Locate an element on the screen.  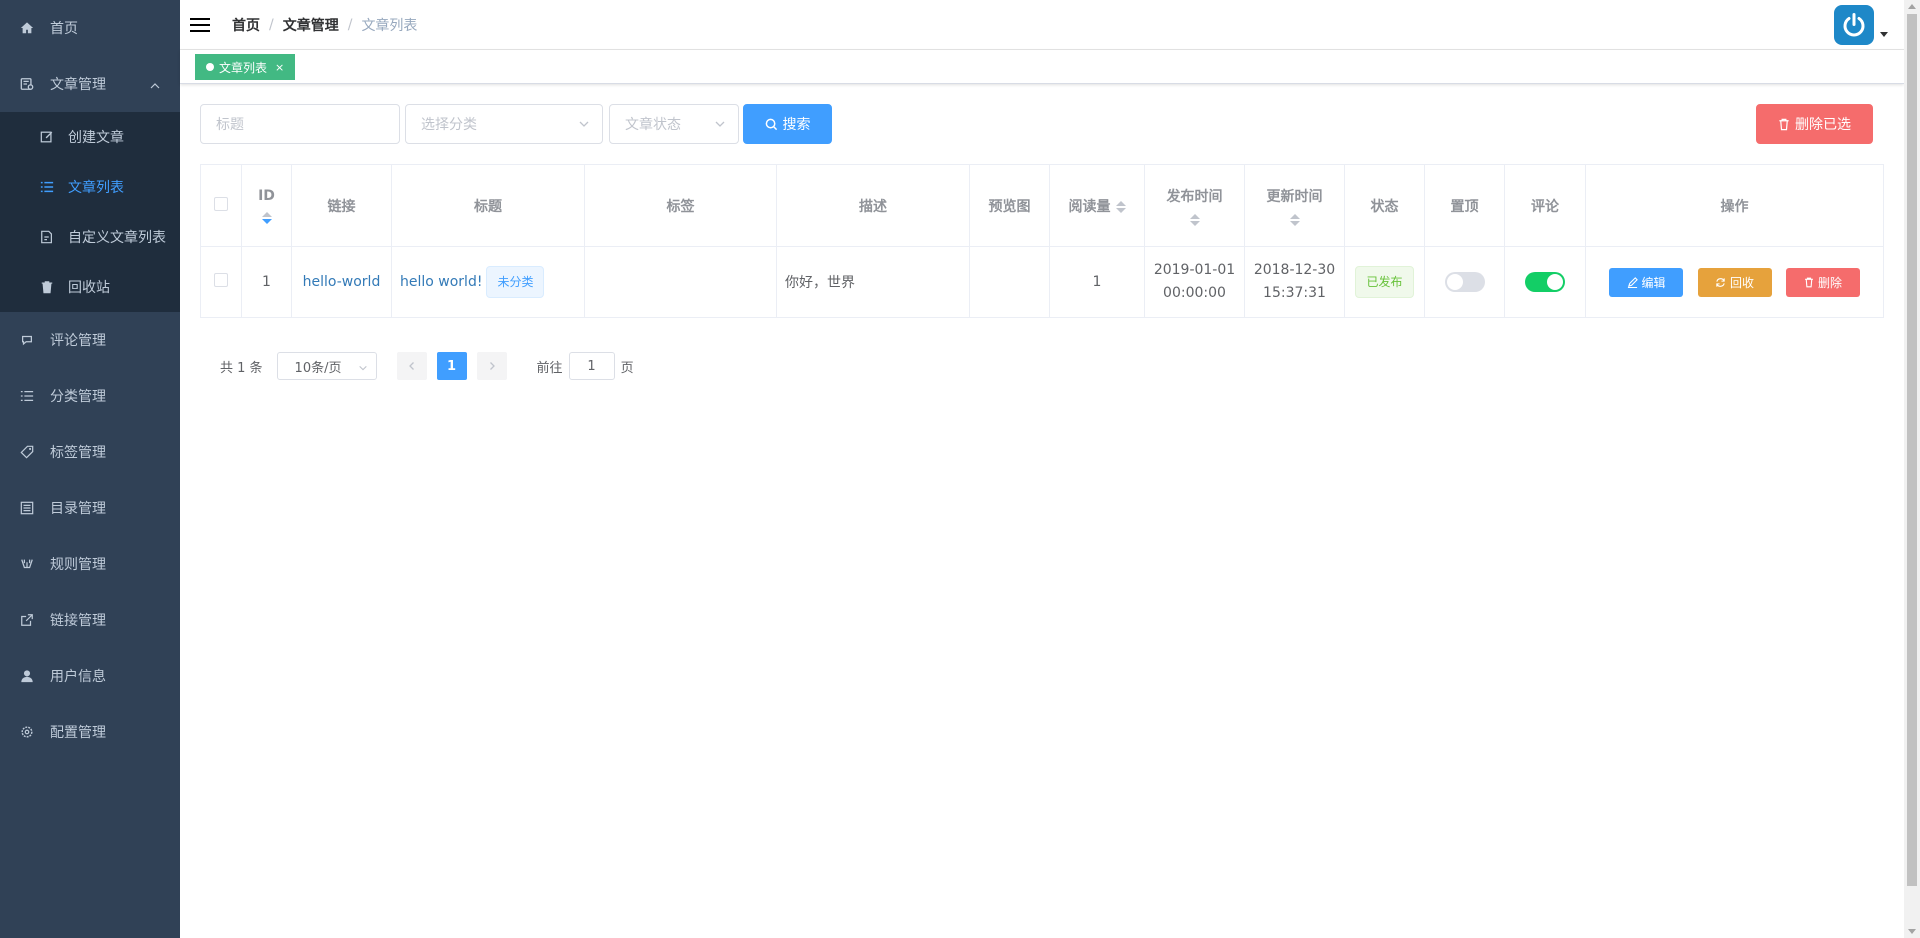
sidebar-item-tags: 标签管理 is located at coordinates (90, 452).